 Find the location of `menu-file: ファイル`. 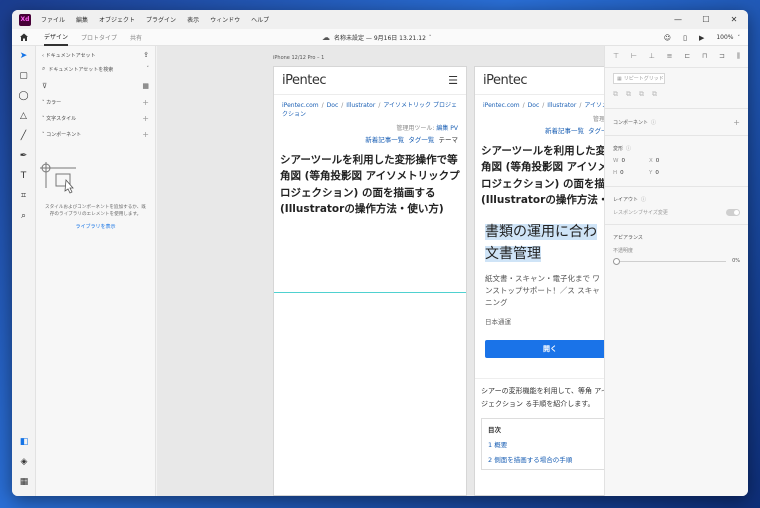

menu-file: ファイル is located at coordinates (53, 19).